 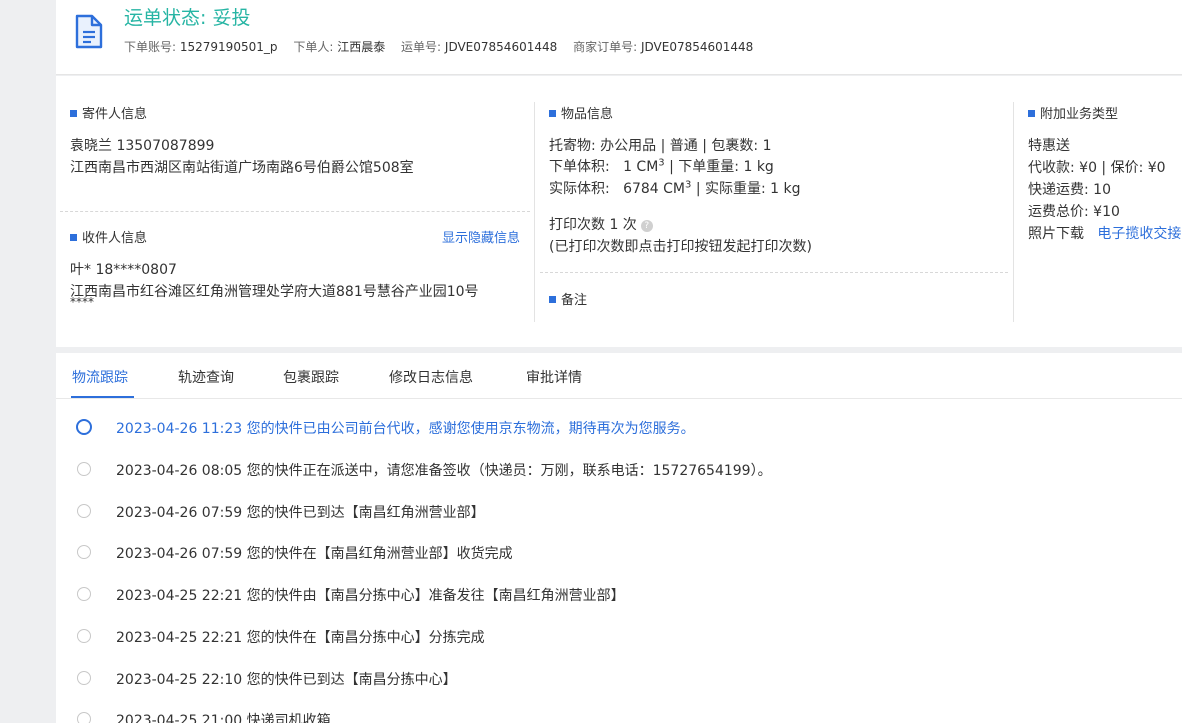 I want to click on cod-insurance: 代收款: ¥0 | 保价: ¥0, so click(x=1097, y=168).